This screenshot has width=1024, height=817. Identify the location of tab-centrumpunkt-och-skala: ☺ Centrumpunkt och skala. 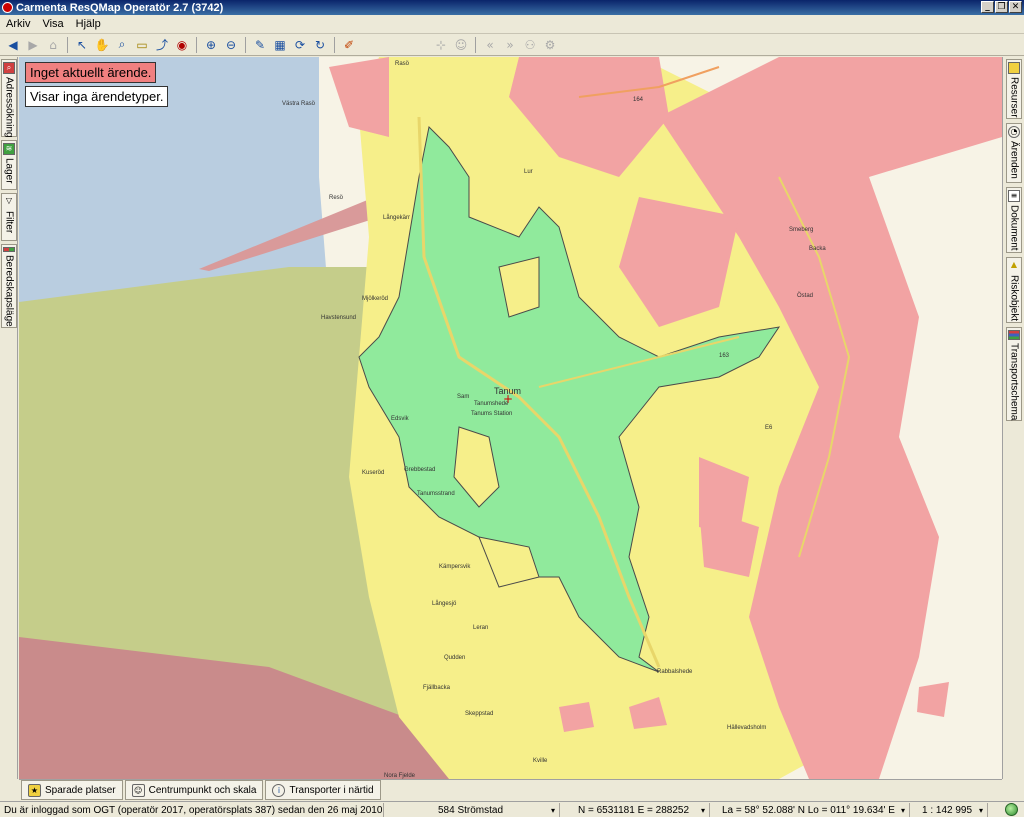
(194, 790).